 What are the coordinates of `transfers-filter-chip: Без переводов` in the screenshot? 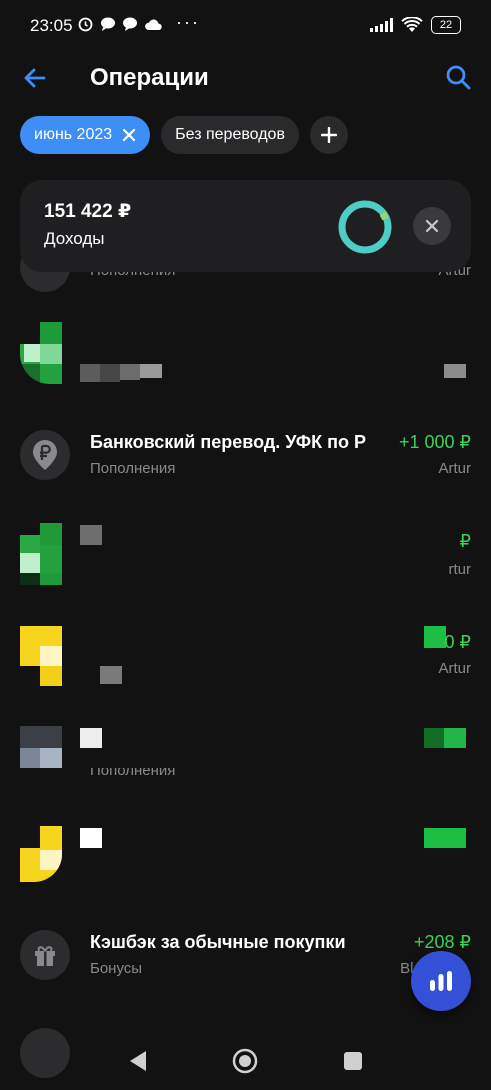 It's located at (230, 135).